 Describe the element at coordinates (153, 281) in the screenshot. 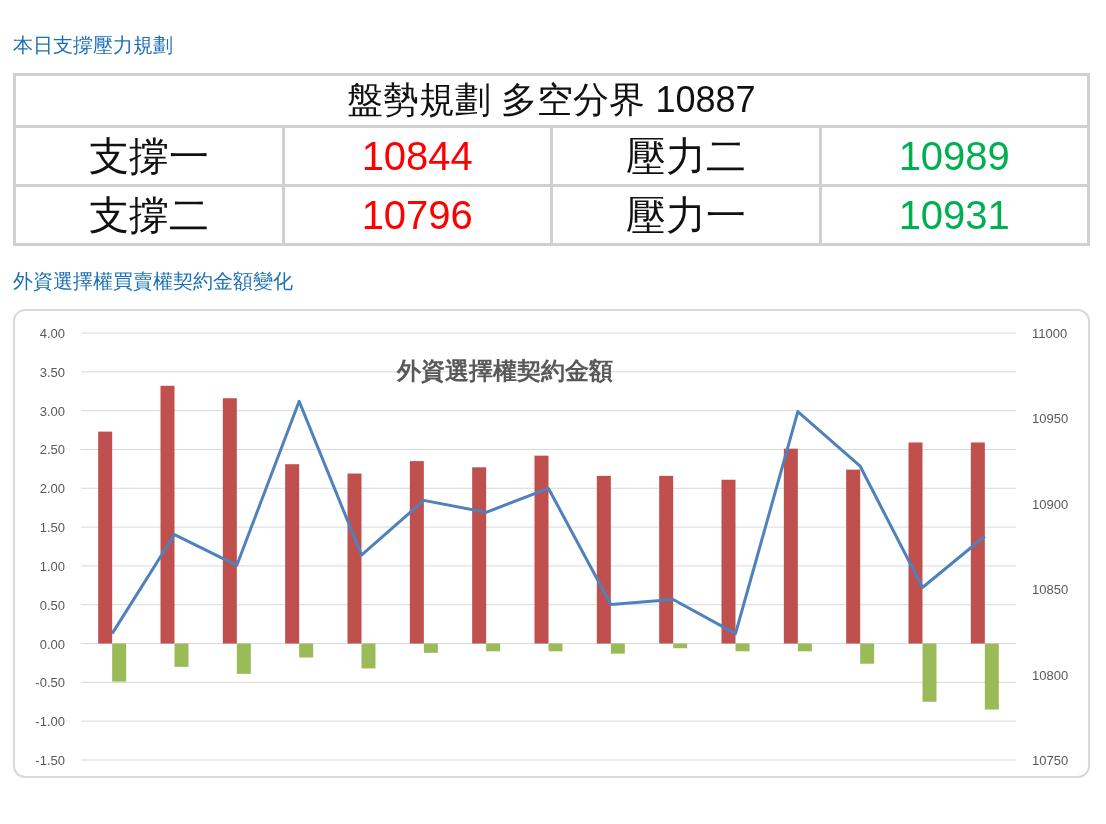

I see `section-heading: 外資選擇權買賣權契約金額變化` at that location.